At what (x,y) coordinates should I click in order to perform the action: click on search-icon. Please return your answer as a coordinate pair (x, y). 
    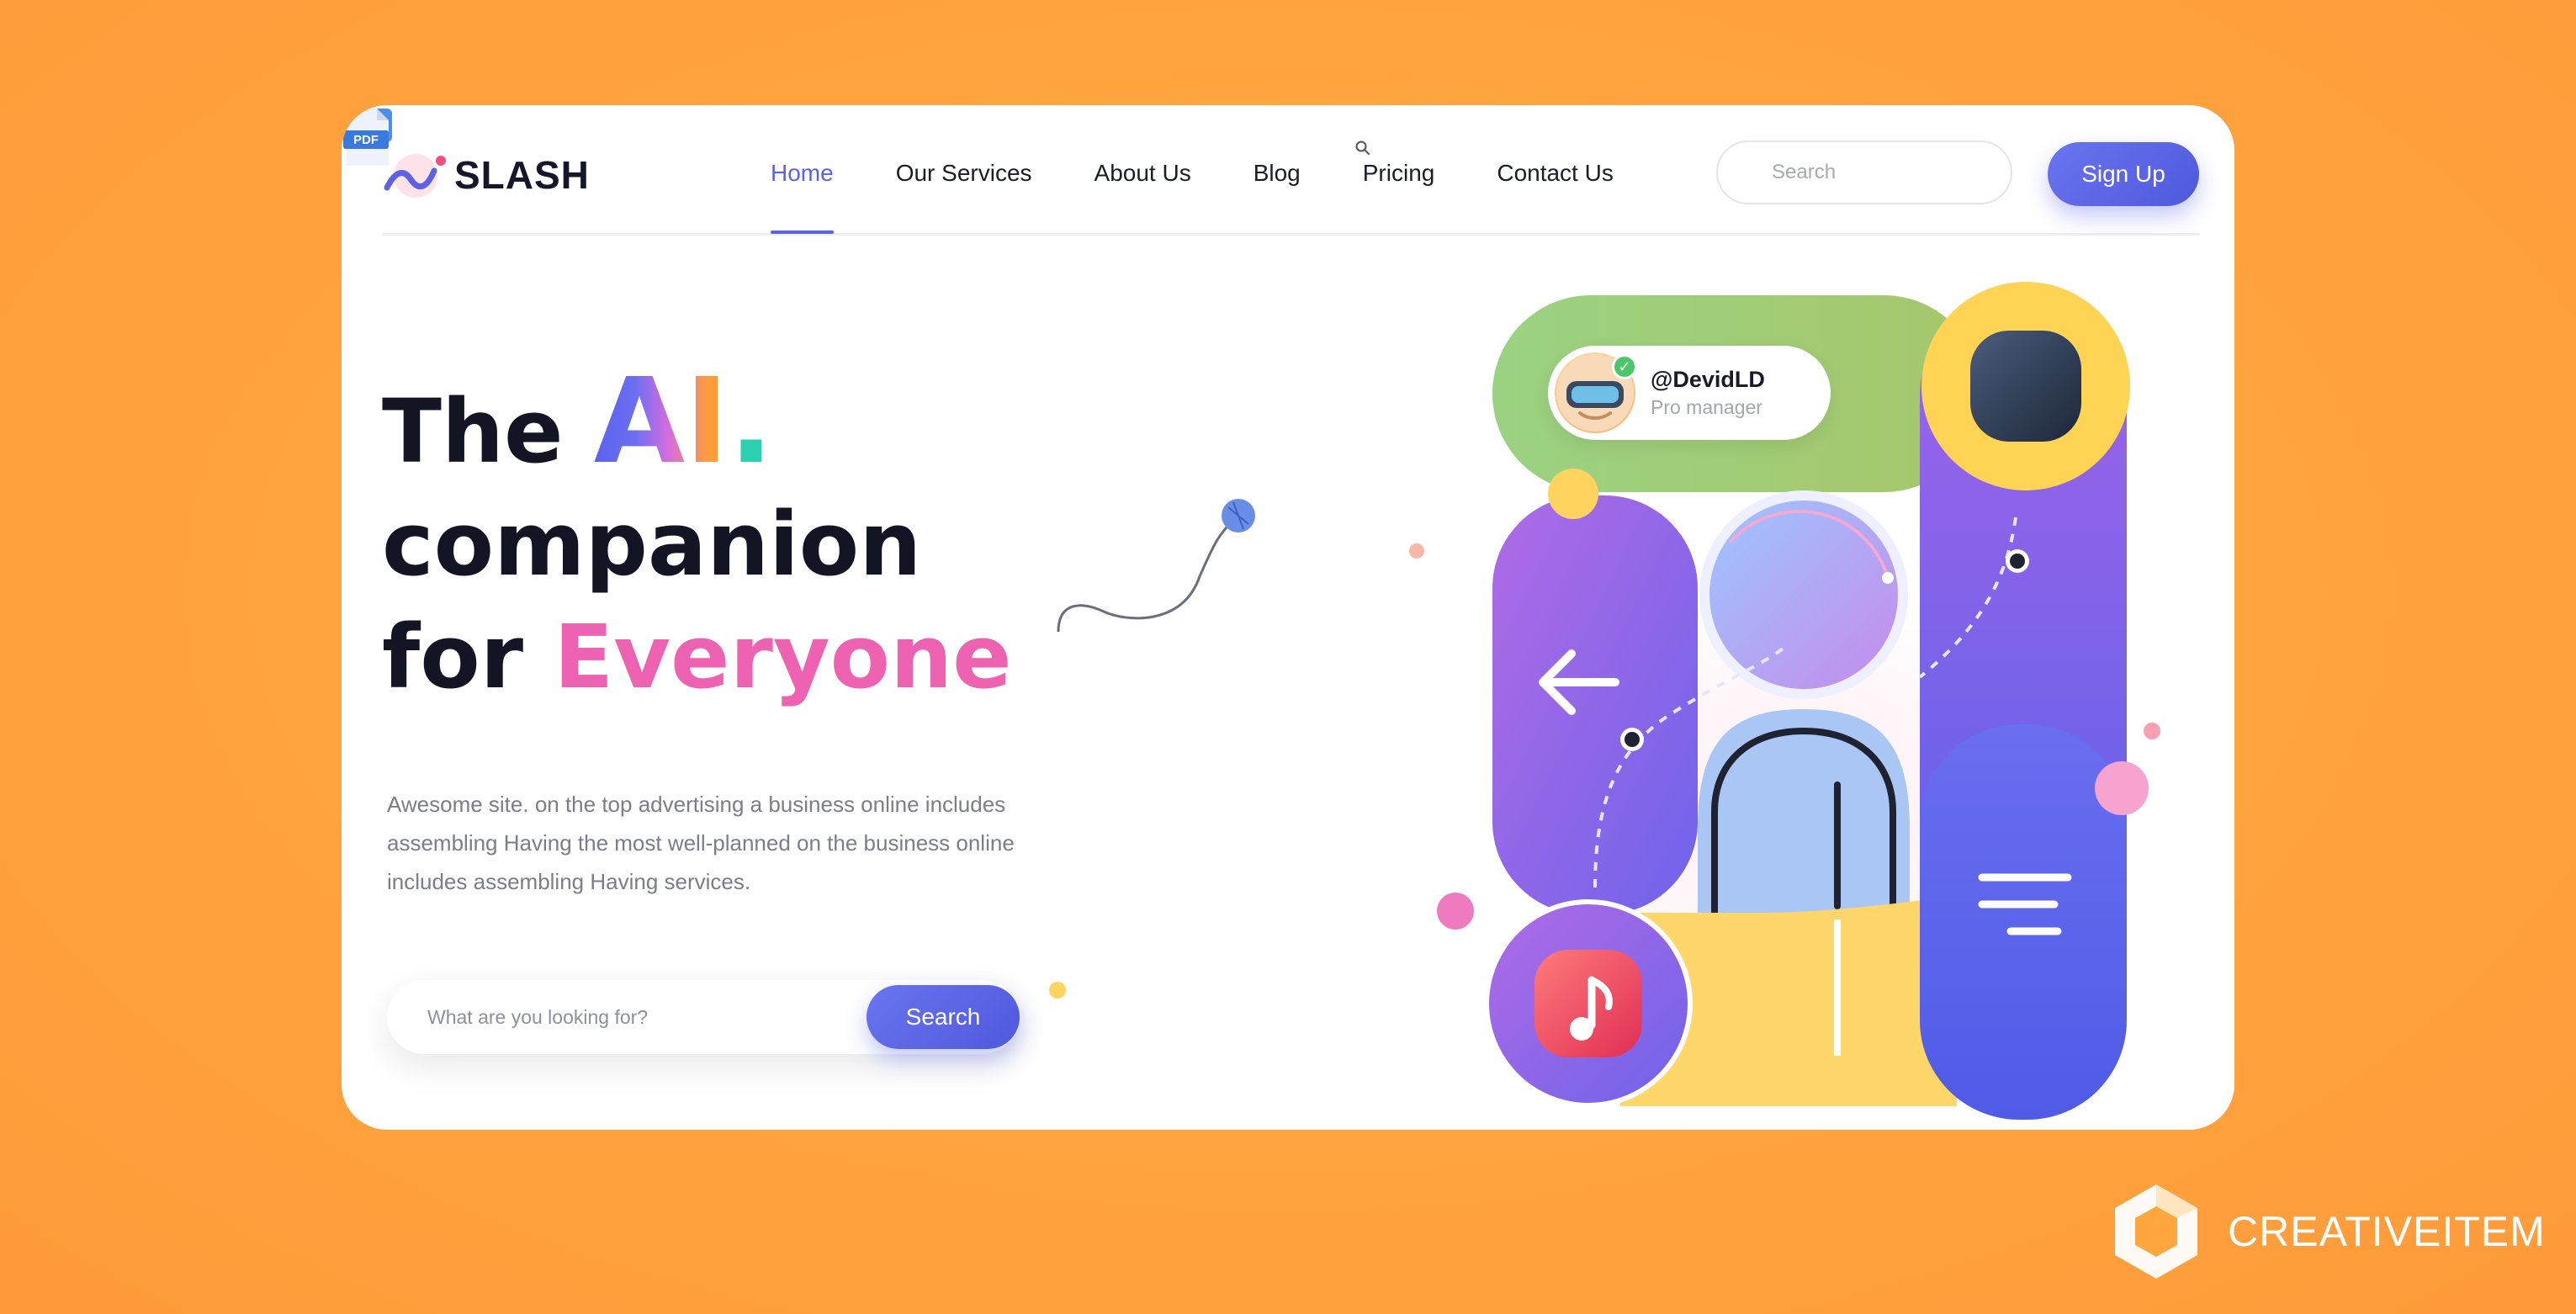
    Looking at the image, I should click on (1362, 147).